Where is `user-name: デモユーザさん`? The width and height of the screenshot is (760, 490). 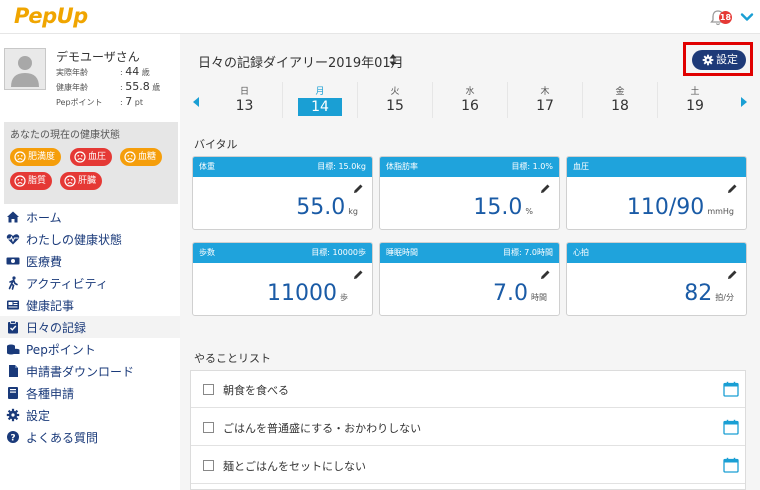 user-name: デモユーザさん is located at coordinates (98, 57).